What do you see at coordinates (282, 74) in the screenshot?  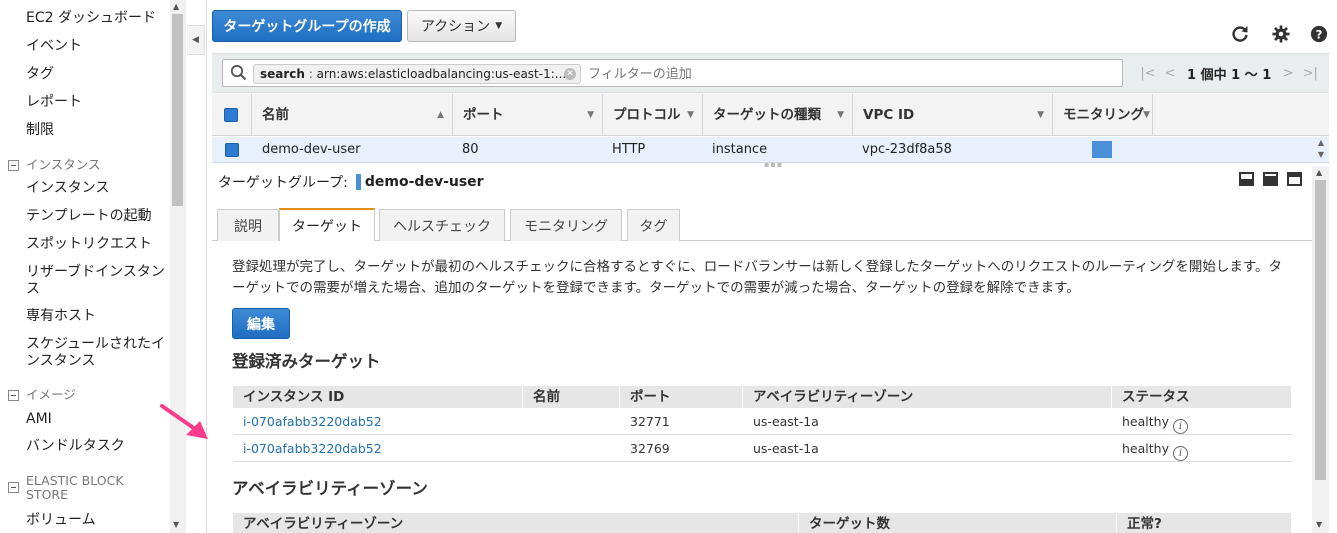 I see `token-key: search` at bounding box center [282, 74].